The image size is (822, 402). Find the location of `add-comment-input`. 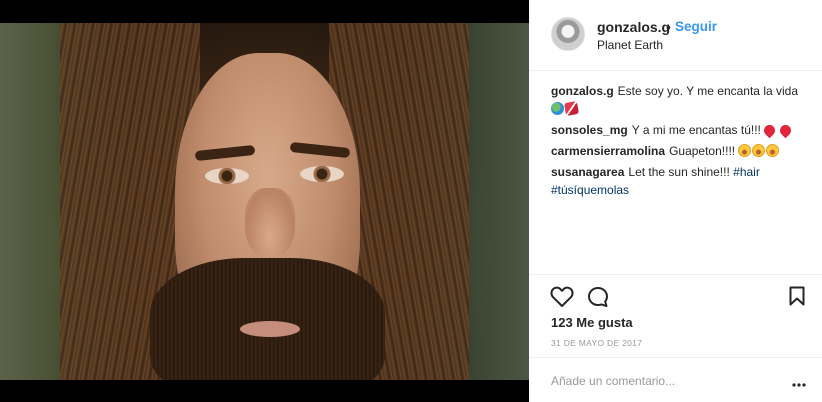

add-comment-input is located at coordinates (661, 381).